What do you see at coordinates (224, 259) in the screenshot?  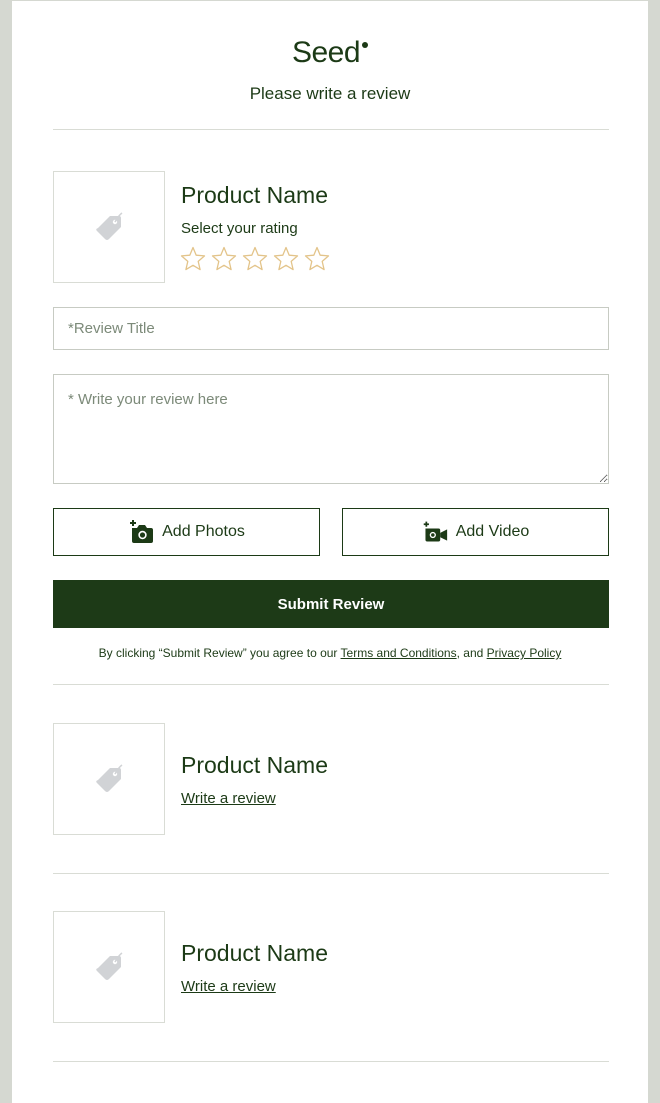 I see `star-2-icon` at bounding box center [224, 259].